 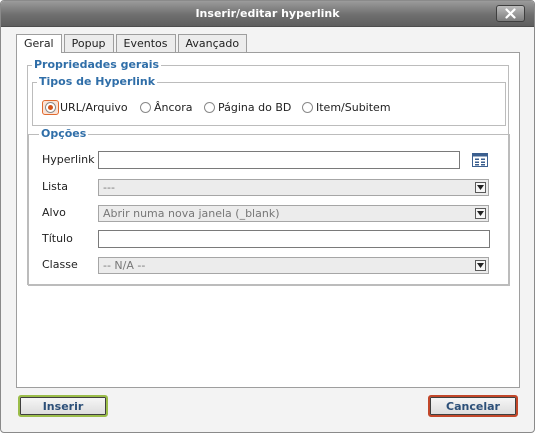 What do you see at coordinates (39, 43) in the screenshot?
I see `tab-geral: Geral` at bounding box center [39, 43].